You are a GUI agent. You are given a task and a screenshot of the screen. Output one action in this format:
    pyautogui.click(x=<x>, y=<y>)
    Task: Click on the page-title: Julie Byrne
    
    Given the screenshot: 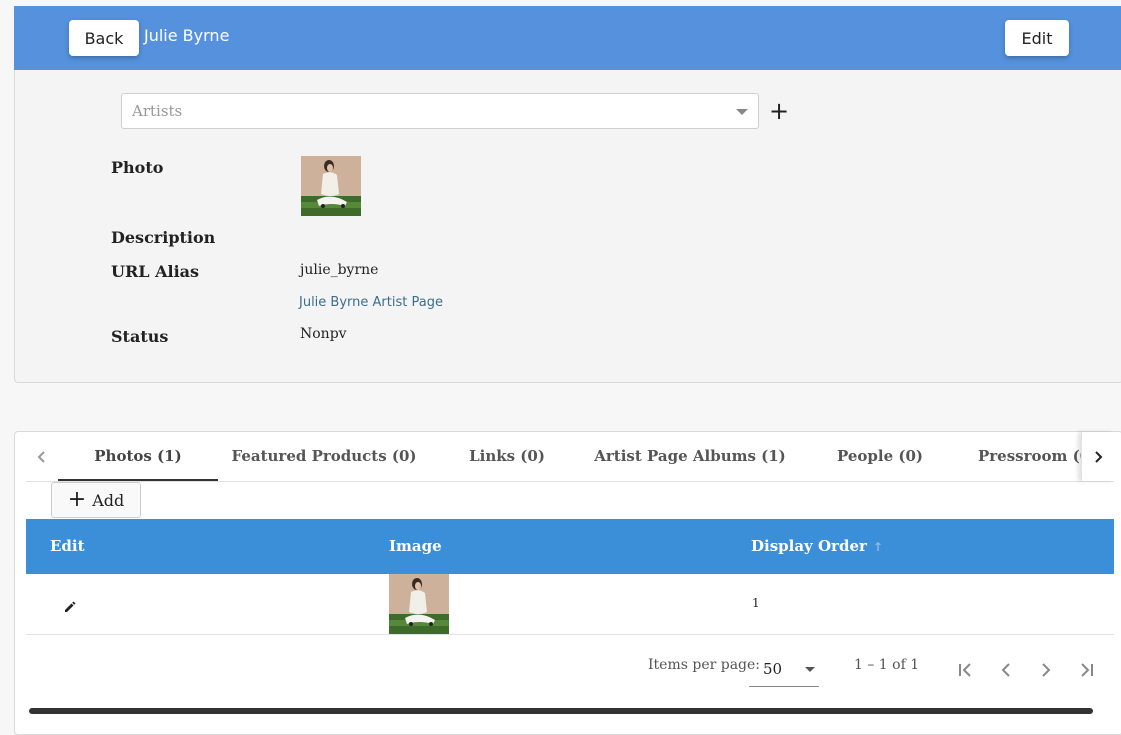 What is the action you would take?
    pyautogui.click(x=187, y=35)
    